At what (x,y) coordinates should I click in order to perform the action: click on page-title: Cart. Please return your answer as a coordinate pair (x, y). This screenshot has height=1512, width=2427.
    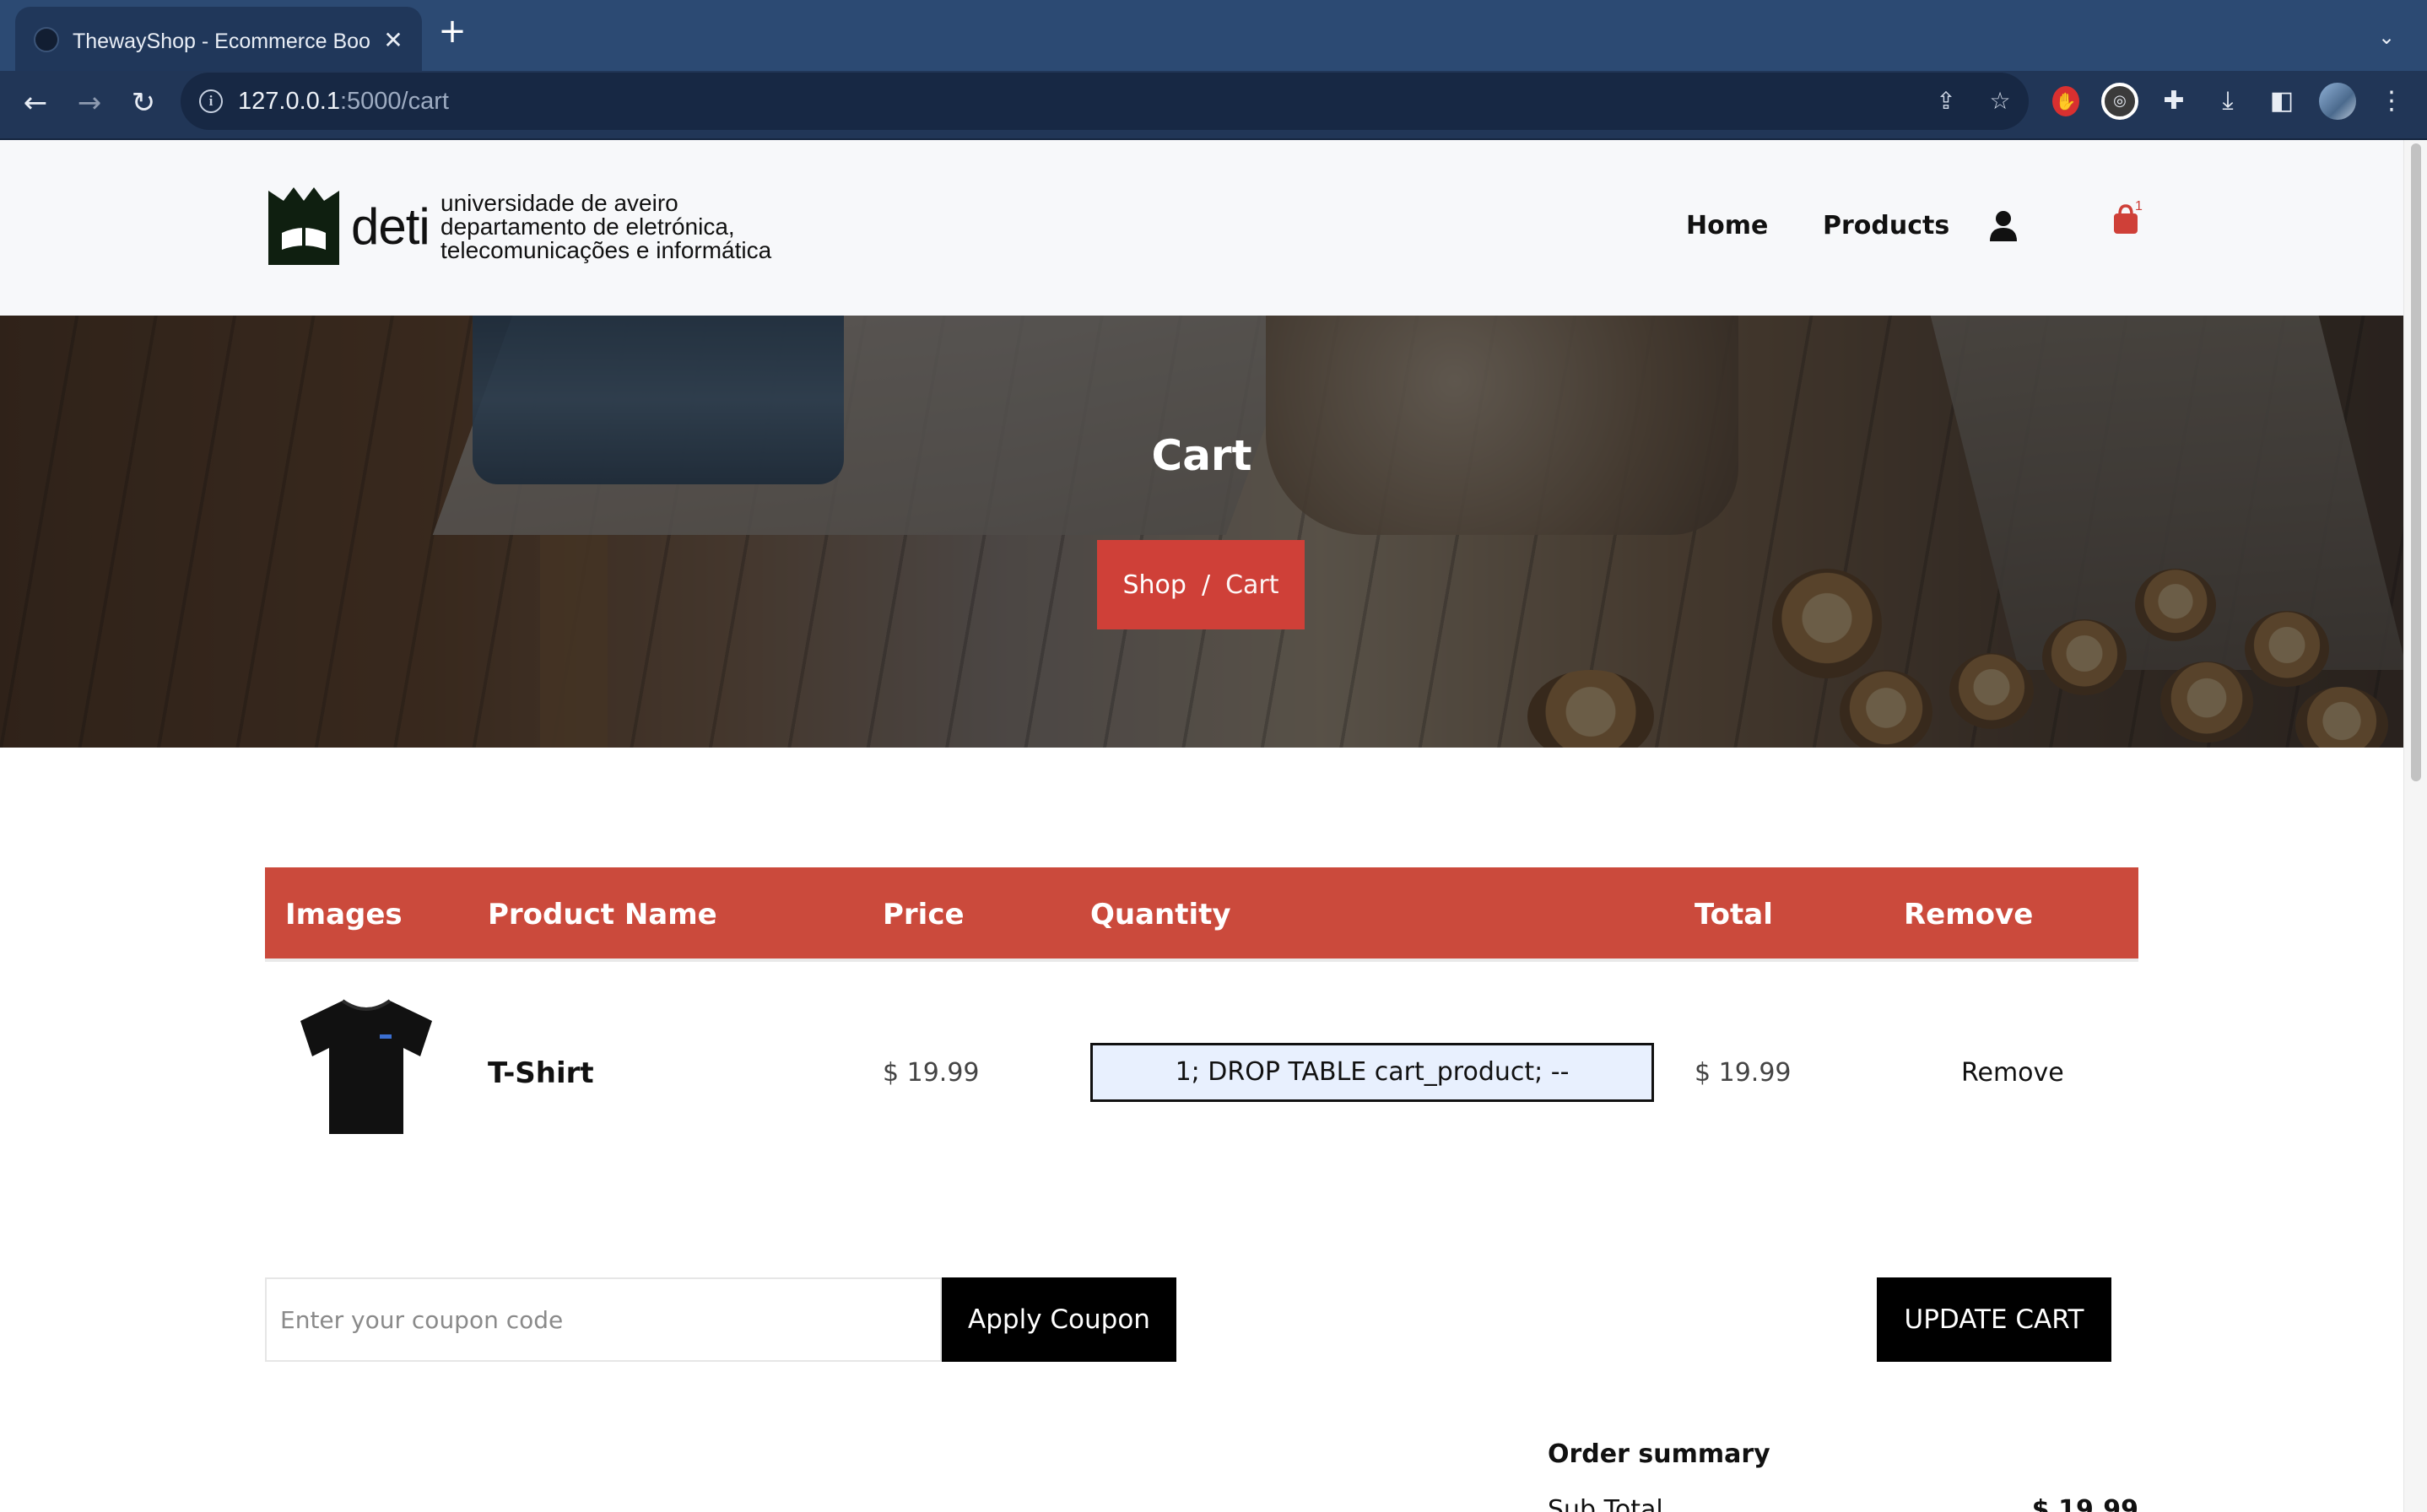
    Looking at the image, I should click on (1201, 455).